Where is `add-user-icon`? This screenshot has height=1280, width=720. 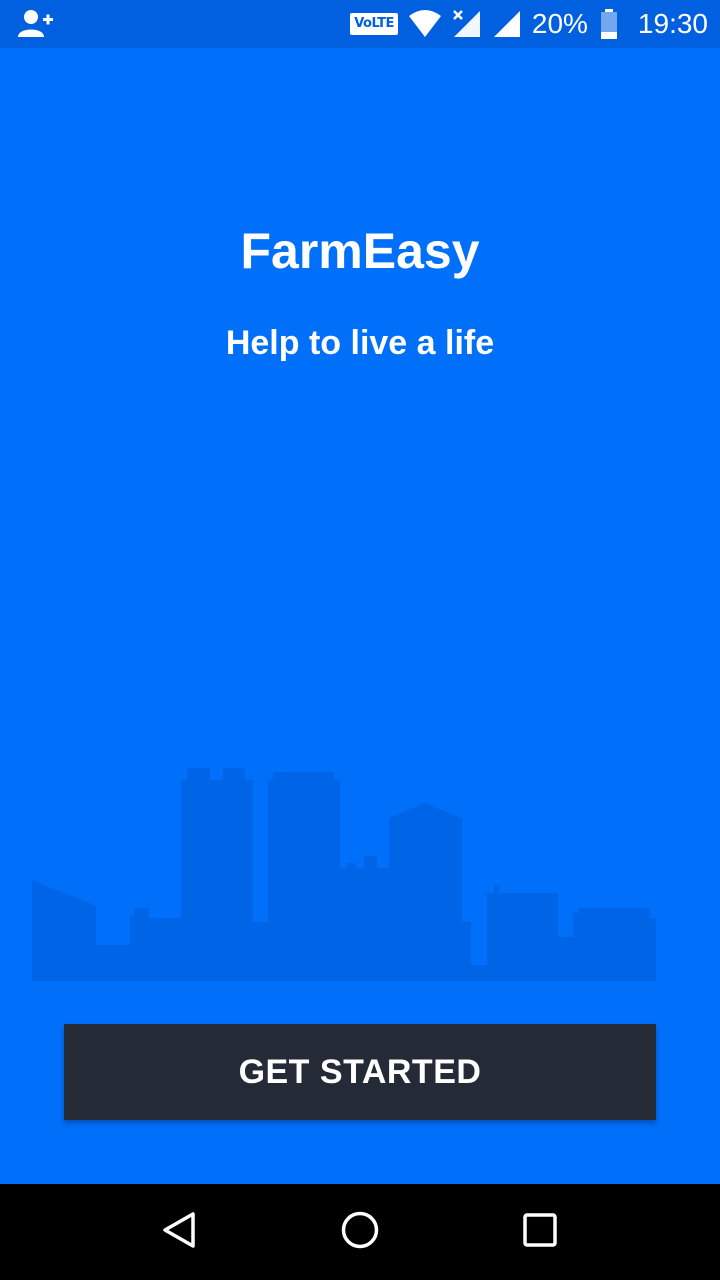 add-user-icon is located at coordinates (36, 24).